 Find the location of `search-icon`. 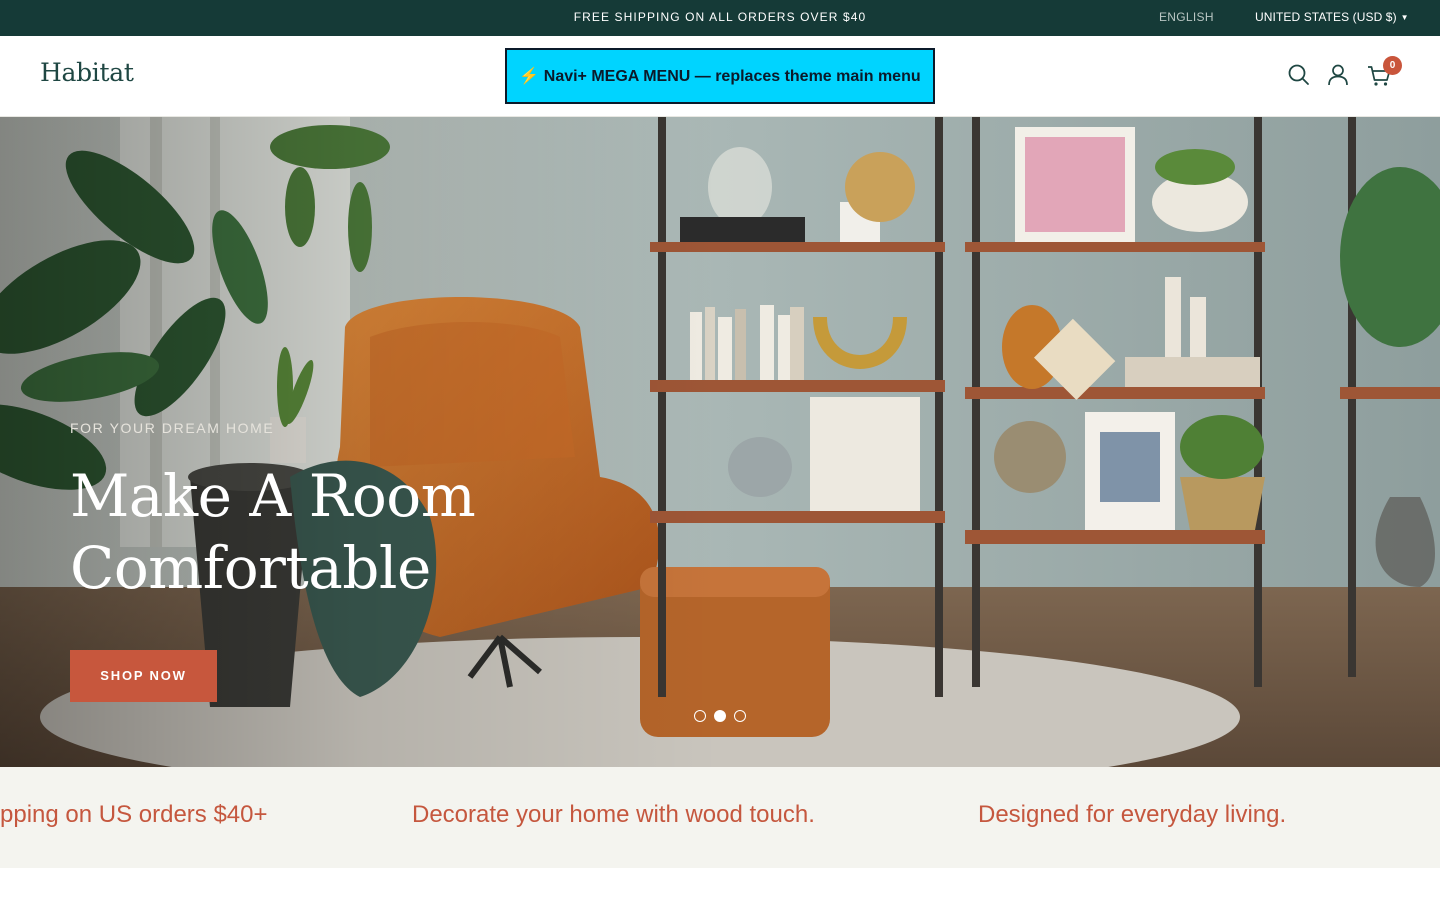

search-icon is located at coordinates (1299, 75).